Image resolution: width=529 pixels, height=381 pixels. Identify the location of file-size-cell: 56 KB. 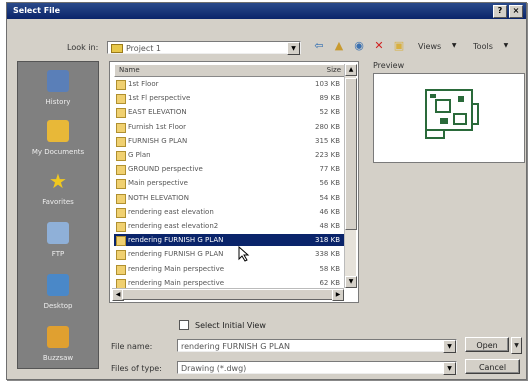
(329, 183).